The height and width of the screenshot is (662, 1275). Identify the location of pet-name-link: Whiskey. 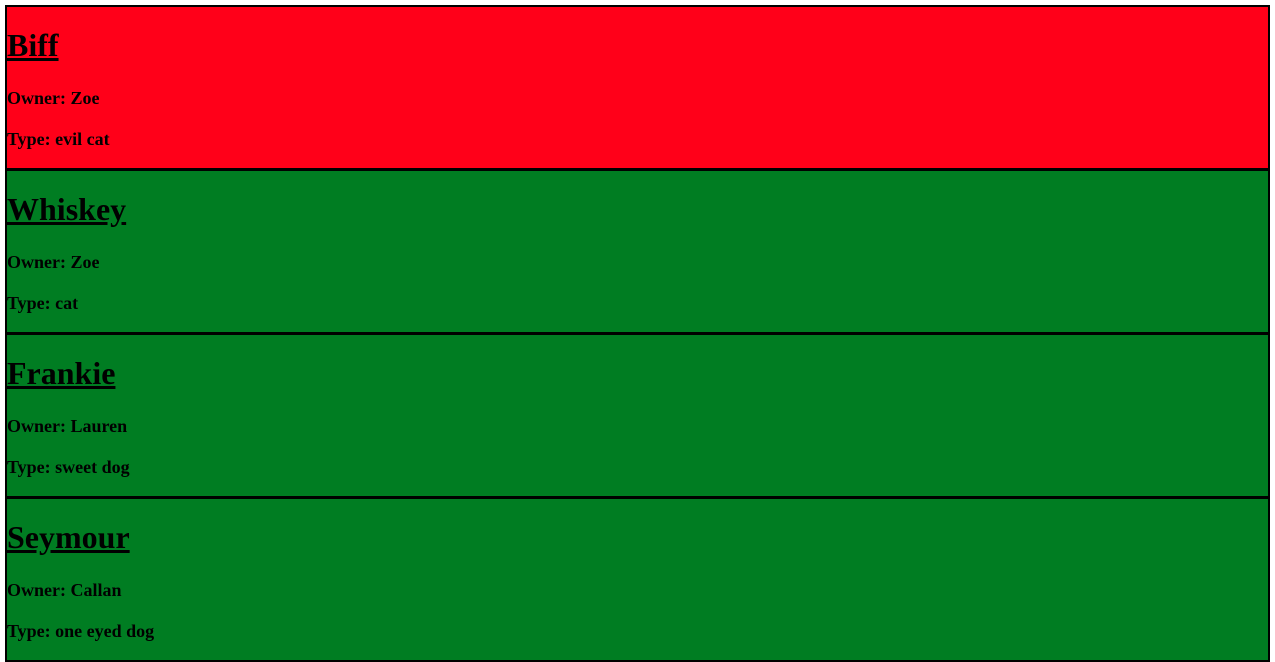
(66, 209).